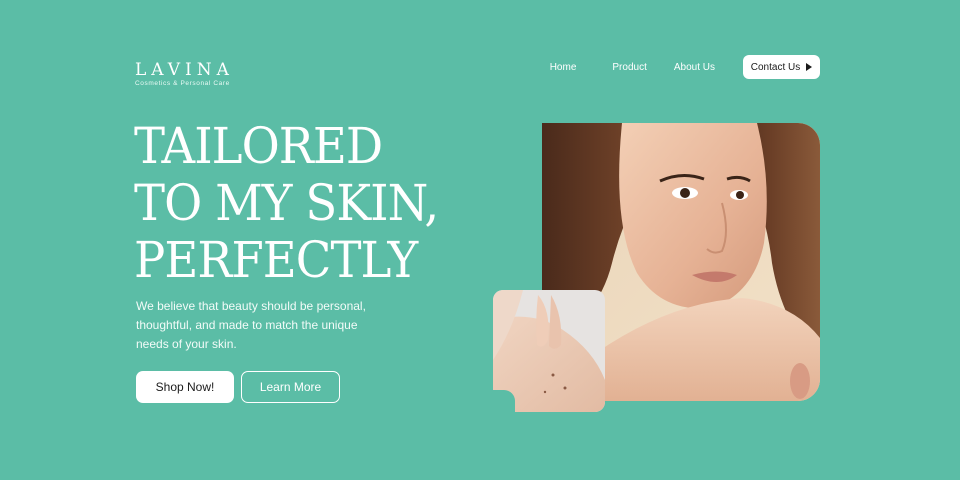 This screenshot has height=480, width=960. Describe the element at coordinates (290, 387) in the screenshot. I see `learn-more-button: Learn More` at that location.